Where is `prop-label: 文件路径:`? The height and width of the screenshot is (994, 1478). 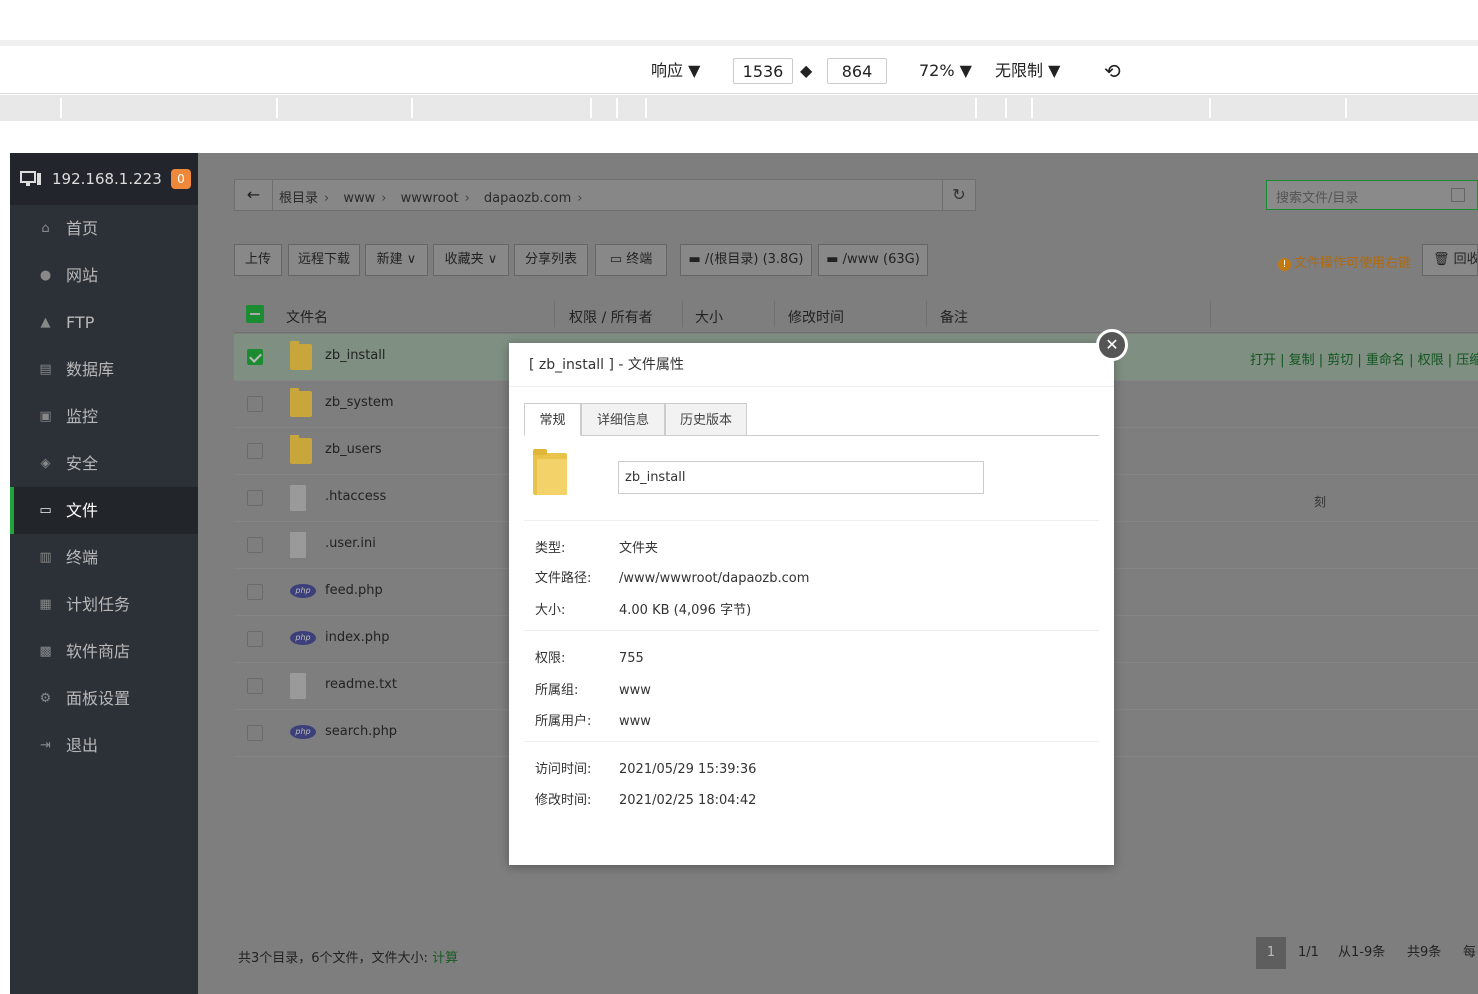
prop-label: 文件路径: is located at coordinates (563, 578).